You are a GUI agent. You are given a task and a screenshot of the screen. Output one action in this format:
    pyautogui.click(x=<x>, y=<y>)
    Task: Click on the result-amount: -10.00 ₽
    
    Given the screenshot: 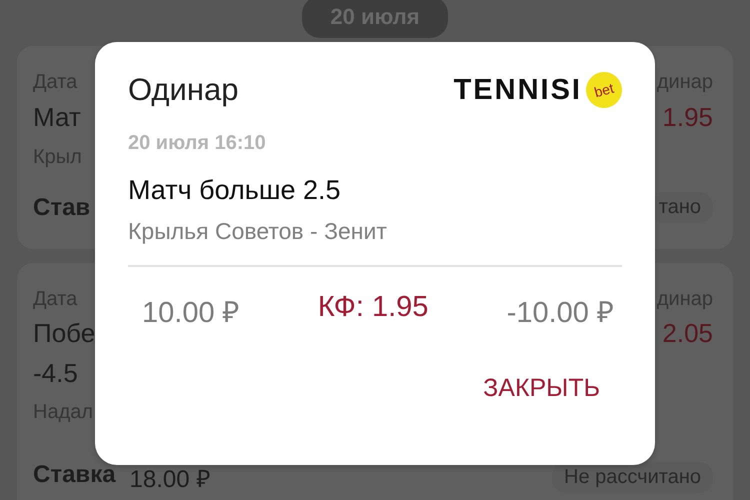 What is the action you would take?
    pyautogui.click(x=560, y=313)
    